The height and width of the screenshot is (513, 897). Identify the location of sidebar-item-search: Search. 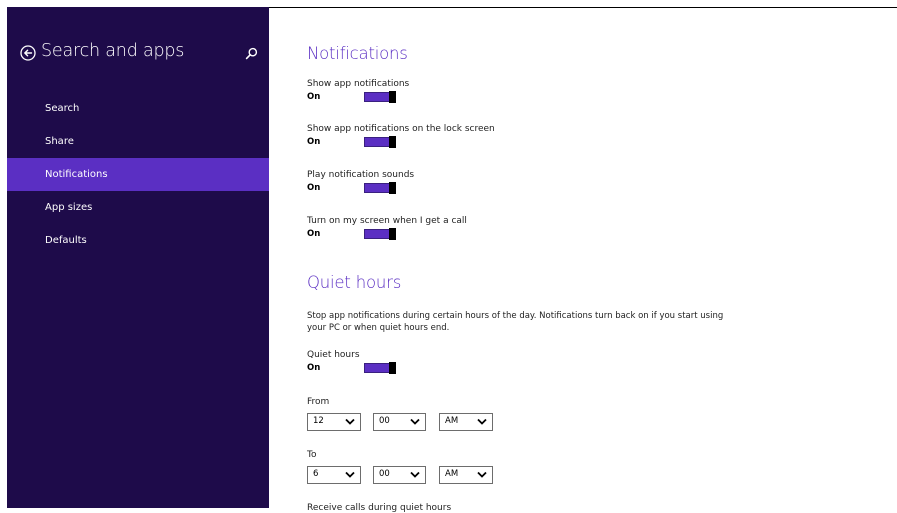
(138, 108).